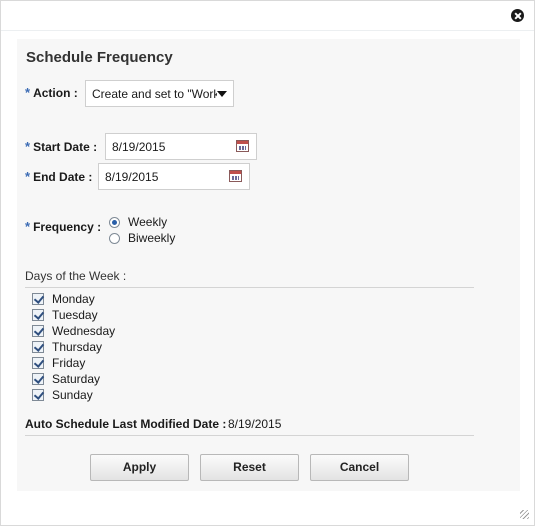 This screenshot has width=535, height=526. What do you see at coordinates (524, 514) in the screenshot?
I see `resize-grip-icon` at bounding box center [524, 514].